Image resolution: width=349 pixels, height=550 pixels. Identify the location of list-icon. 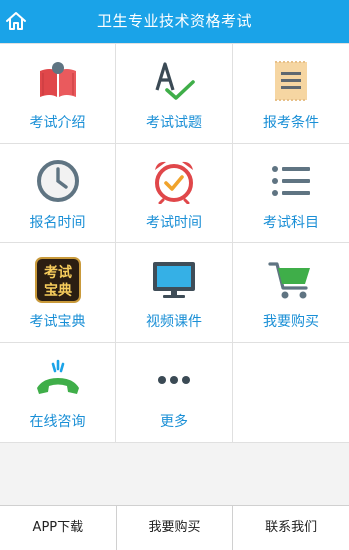
(291, 181).